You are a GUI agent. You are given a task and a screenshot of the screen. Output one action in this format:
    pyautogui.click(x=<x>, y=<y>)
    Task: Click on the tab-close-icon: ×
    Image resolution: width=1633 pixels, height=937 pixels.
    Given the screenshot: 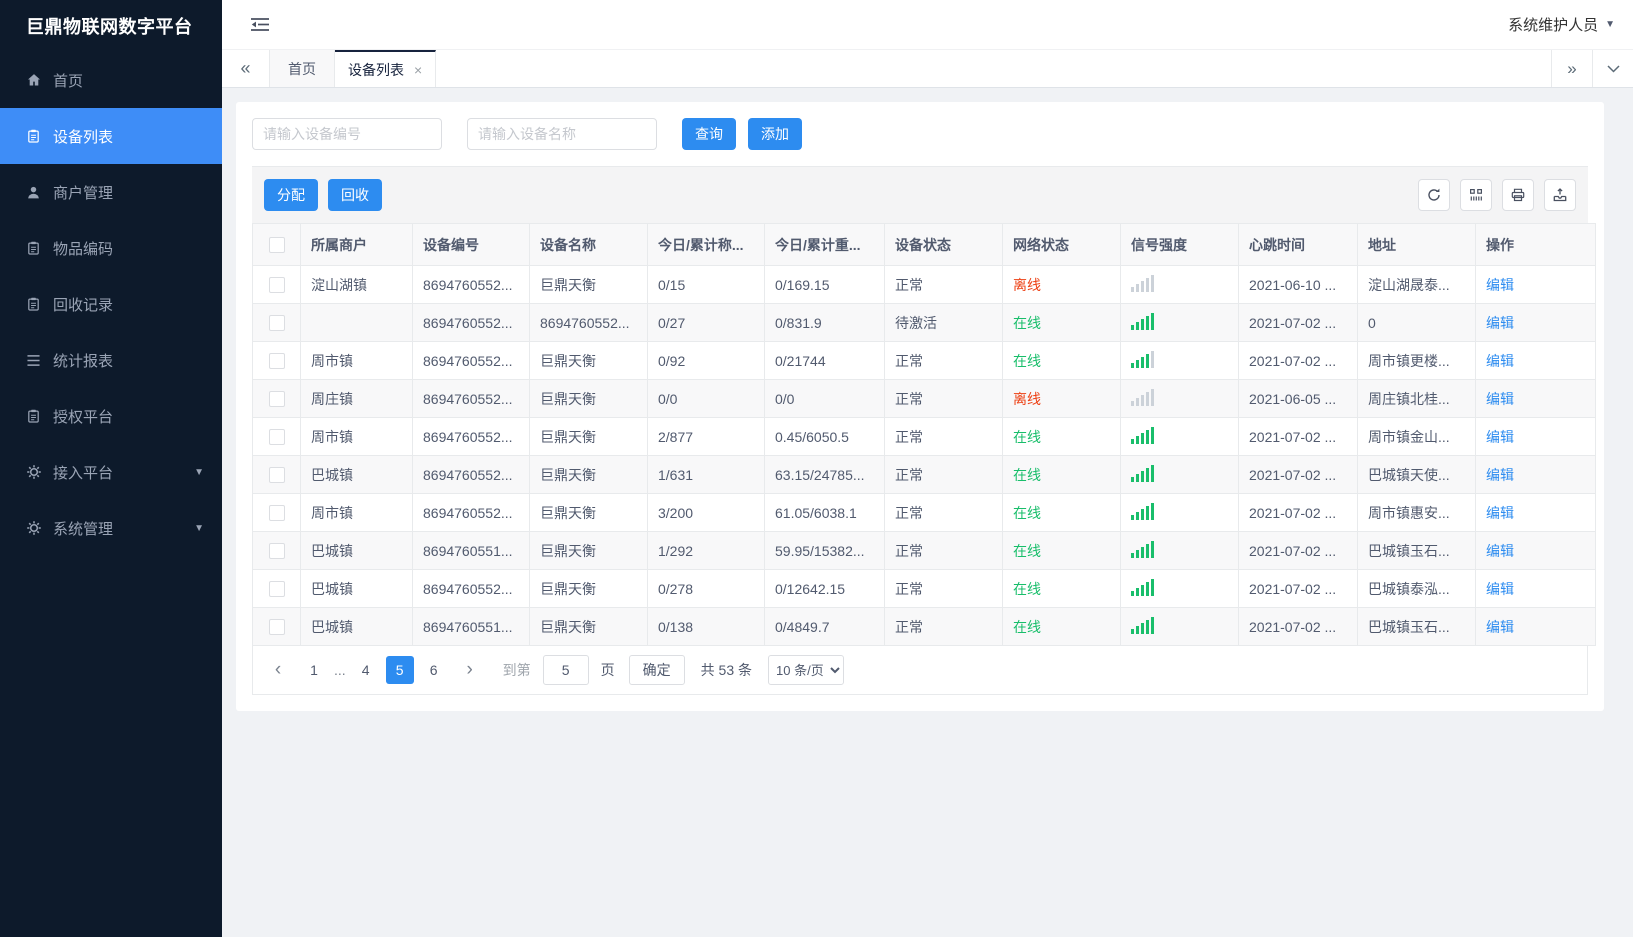 What is the action you would take?
    pyautogui.click(x=418, y=70)
    